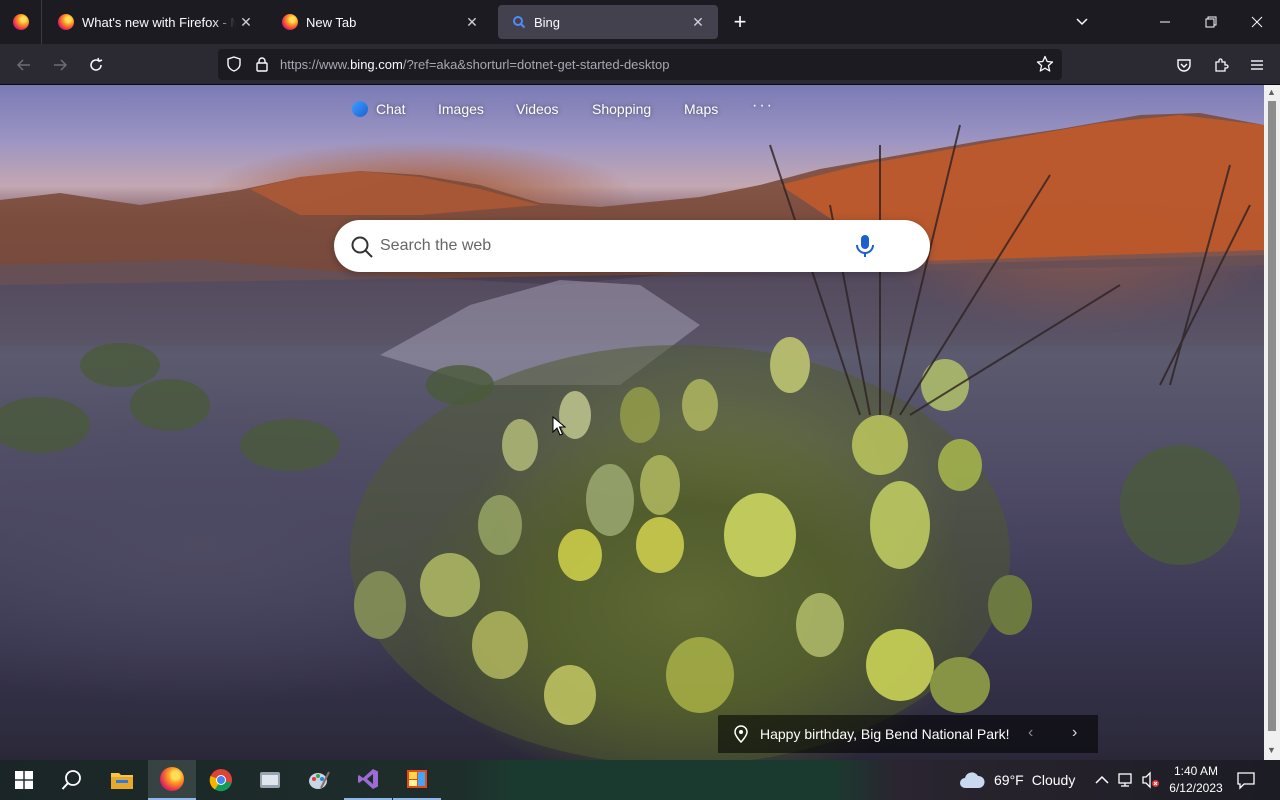 Image resolution: width=1280 pixels, height=800 pixels. I want to click on mouse-cursor-icon, so click(559, 426).